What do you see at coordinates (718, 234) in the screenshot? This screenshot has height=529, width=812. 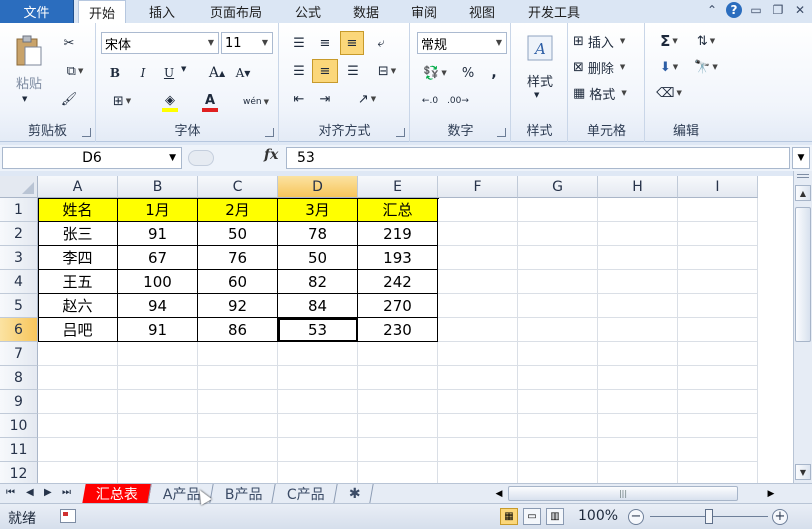 I see `cell-i2` at bounding box center [718, 234].